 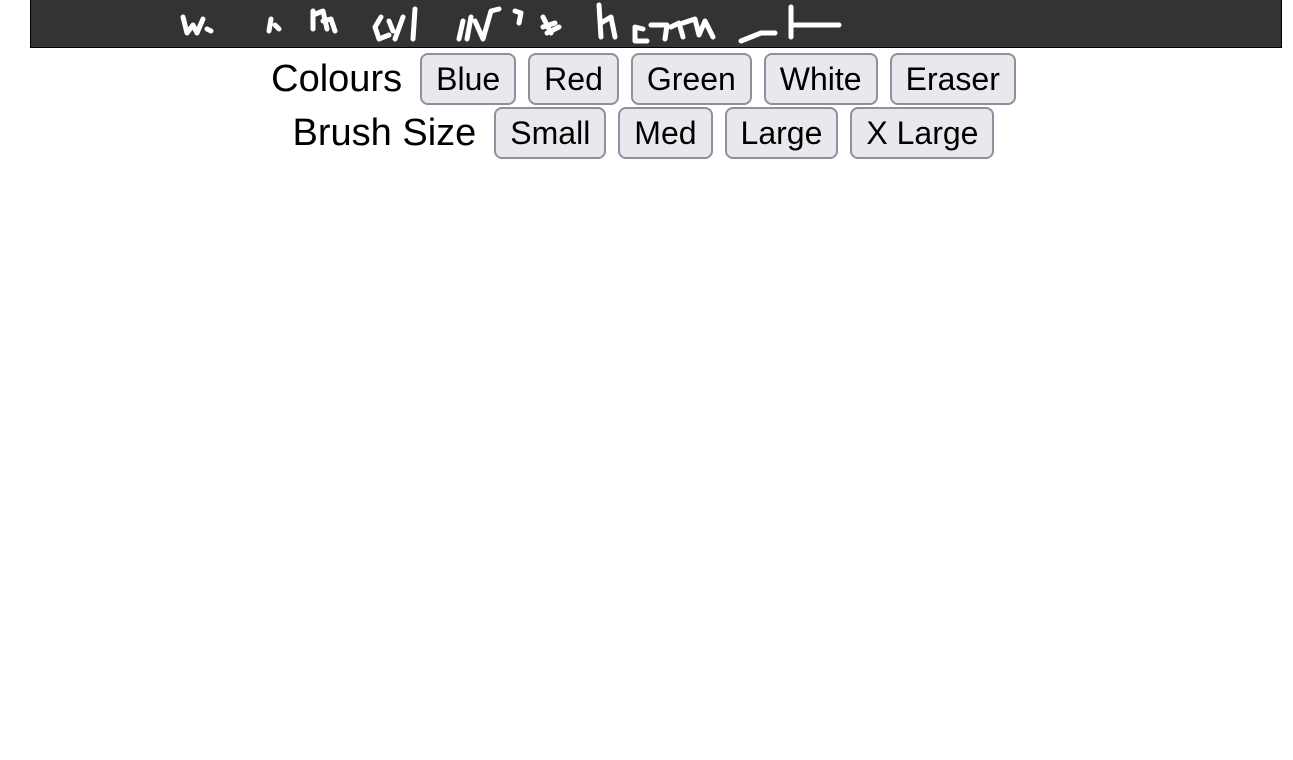 What do you see at coordinates (384, 133) in the screenshot?
I see `brush-size-label: Brush Size` at bounding box center [384, 133].